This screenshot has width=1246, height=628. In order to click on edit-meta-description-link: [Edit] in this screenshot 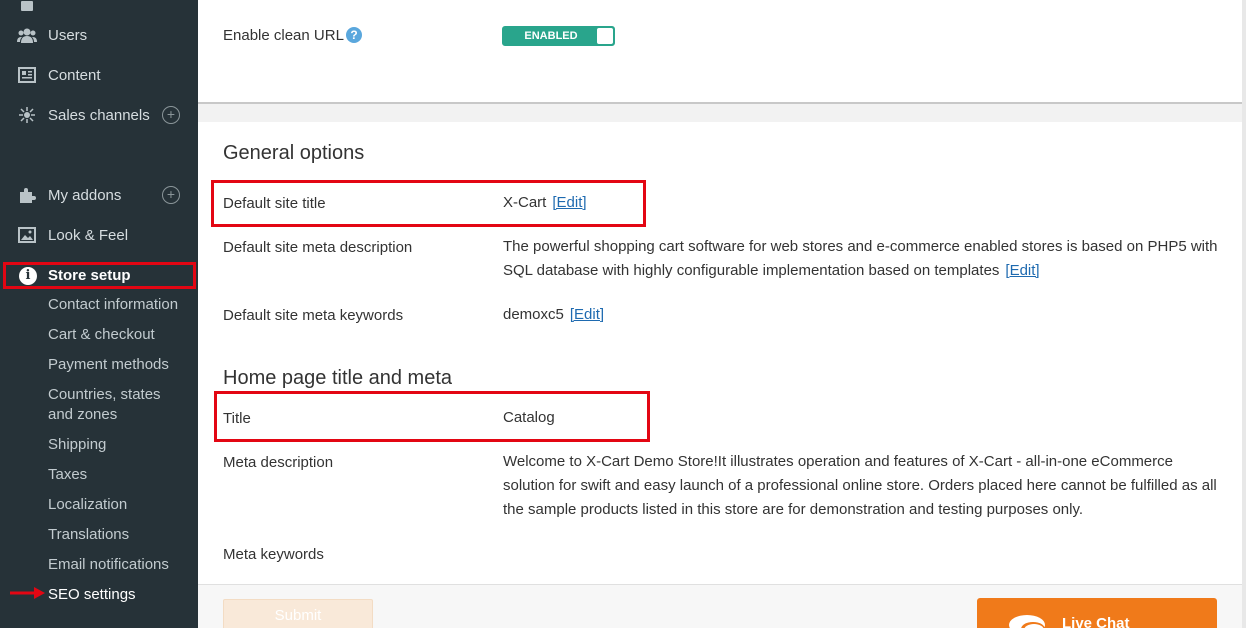, I will do `click(1022, 270)`.